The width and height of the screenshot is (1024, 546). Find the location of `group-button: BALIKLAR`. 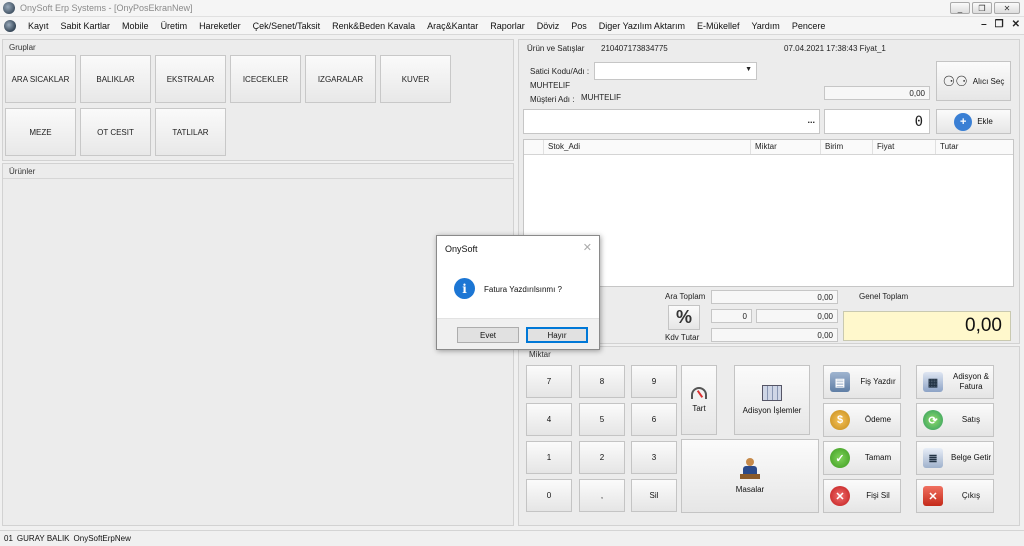

group-button: BALIKLAR is located at coordinates (115, 79).